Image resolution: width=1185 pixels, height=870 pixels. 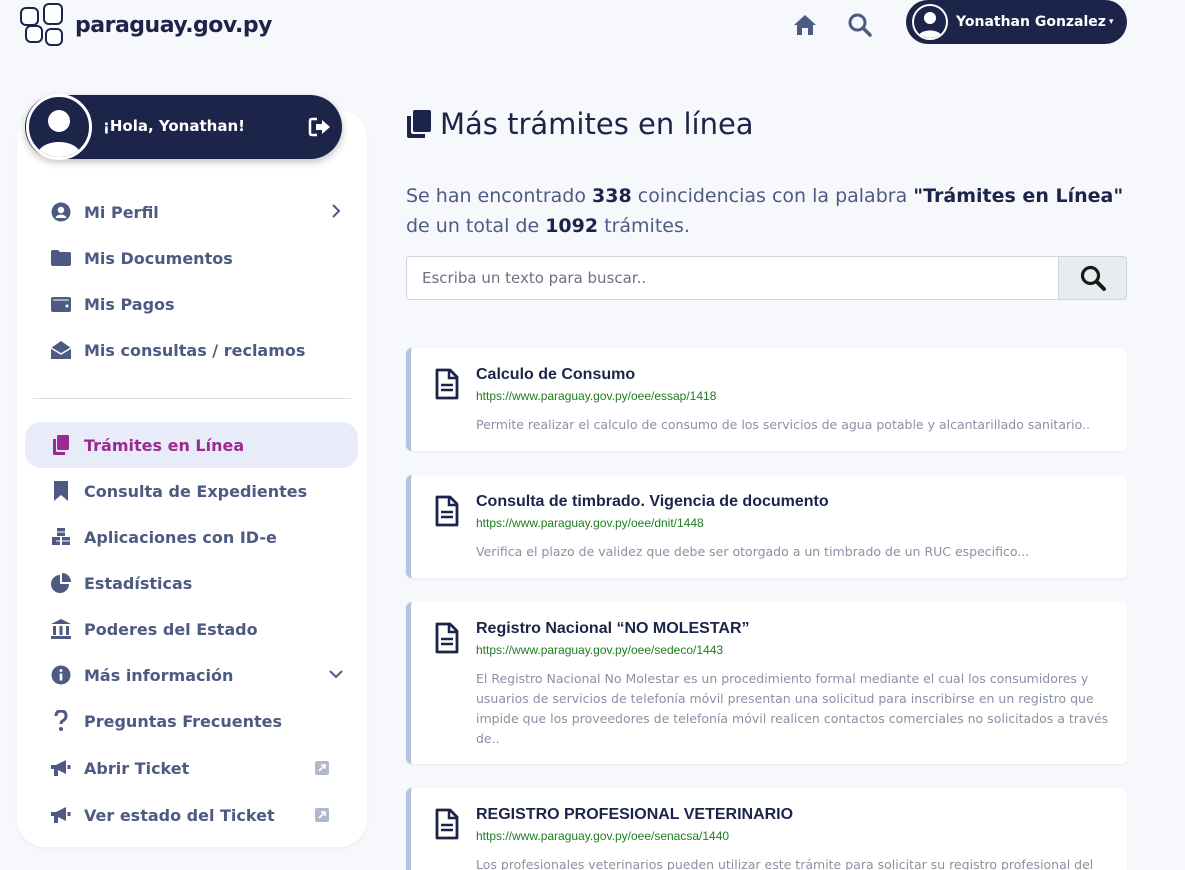 What do you see at coordinates (61, 491) in the screenshot?
I see `bookmark-icon` at bounding box center [61, 491].